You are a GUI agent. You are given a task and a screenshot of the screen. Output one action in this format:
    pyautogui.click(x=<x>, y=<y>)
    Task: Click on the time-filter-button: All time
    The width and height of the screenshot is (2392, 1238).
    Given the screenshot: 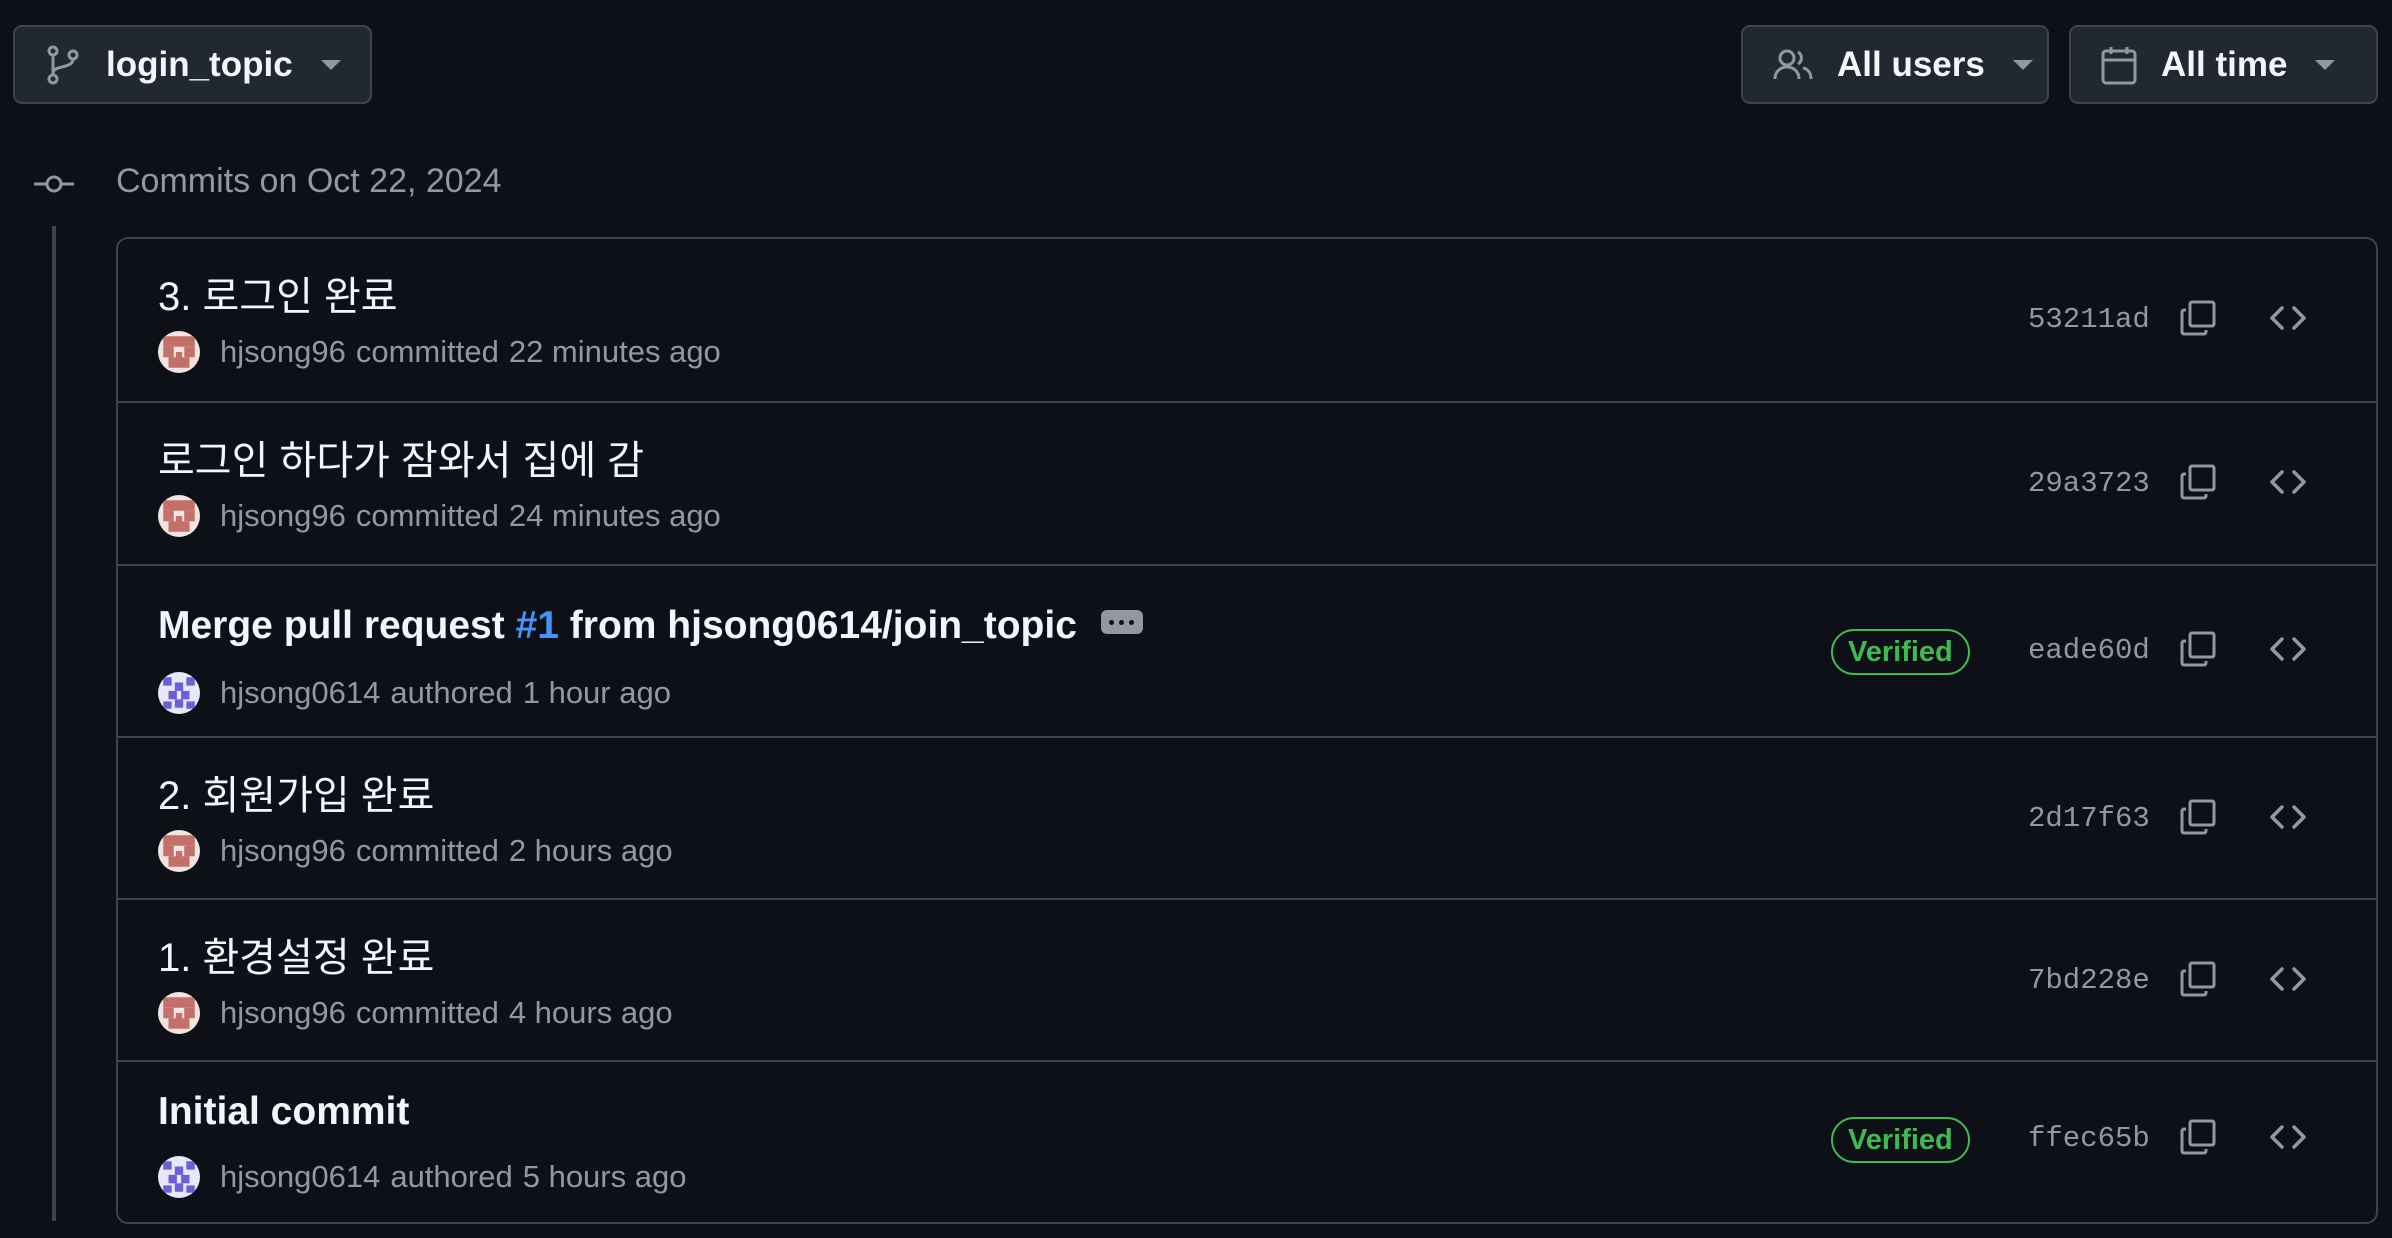 What is the action you would take?
    pyautogui.click(x=2223, y=64)
    